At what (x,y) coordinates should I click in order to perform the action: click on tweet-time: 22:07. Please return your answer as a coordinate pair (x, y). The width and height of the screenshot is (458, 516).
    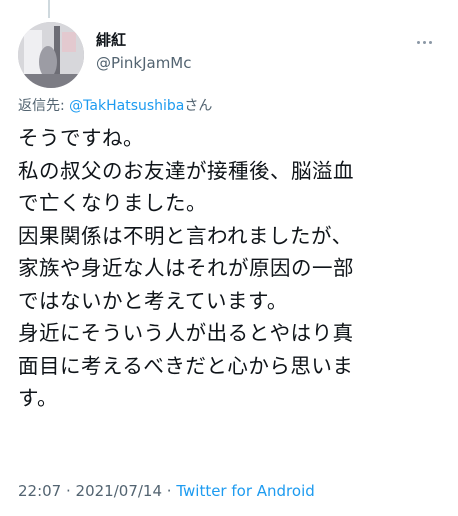
    Looking at the image, I should click on (39, 491).